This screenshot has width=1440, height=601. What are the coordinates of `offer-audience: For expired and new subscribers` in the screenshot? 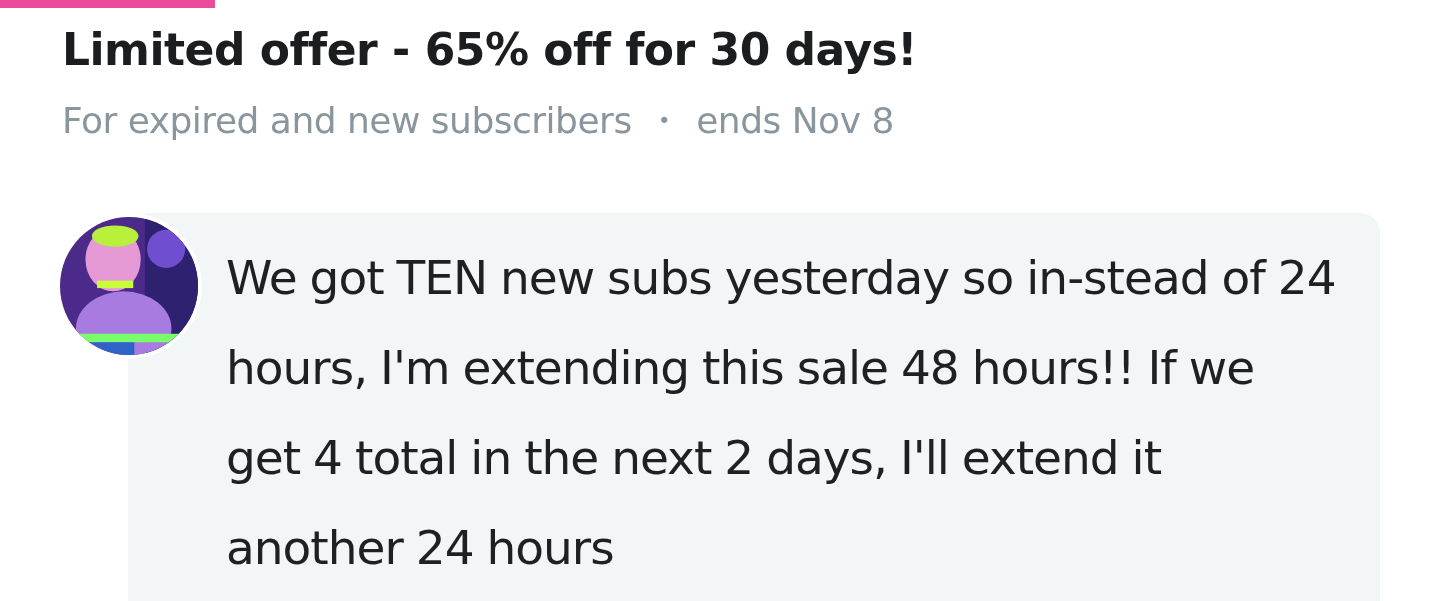 It's located at (347, 120).